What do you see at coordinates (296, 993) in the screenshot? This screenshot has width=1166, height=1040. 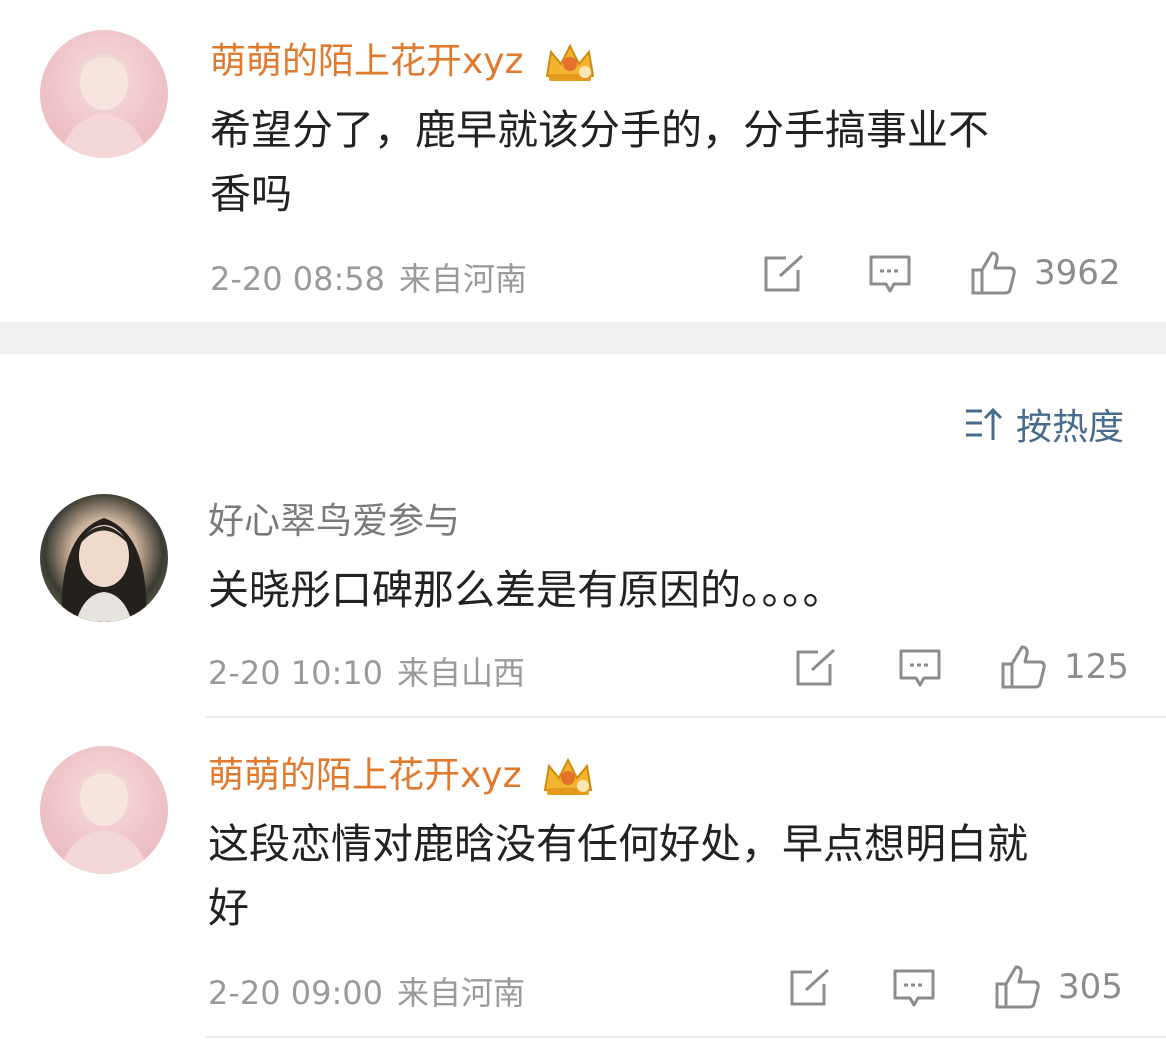 I see `timestamp: 2-20 09:00` at bounding box center [296, 993].